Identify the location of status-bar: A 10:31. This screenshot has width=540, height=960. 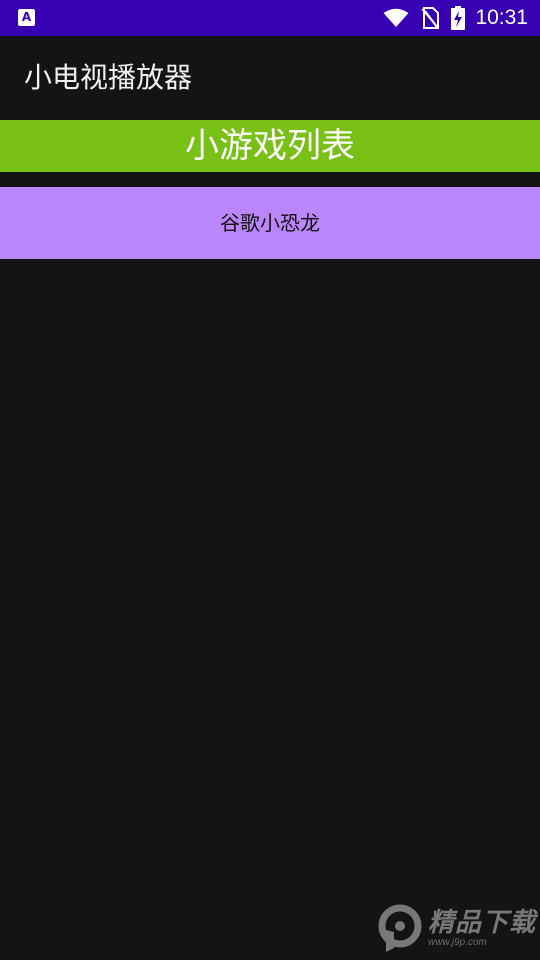
(270, 18).